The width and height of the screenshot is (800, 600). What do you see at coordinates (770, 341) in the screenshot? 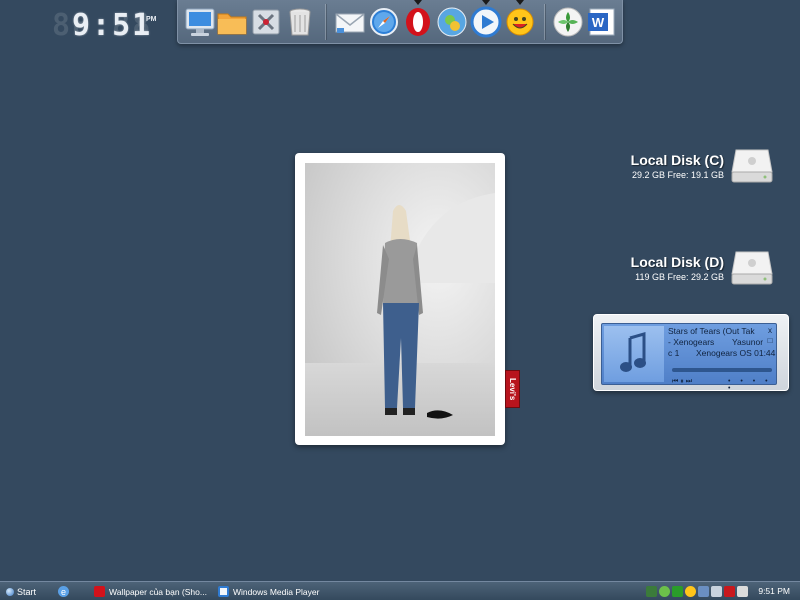
I see `minimize-icon: □` at bounding box center [770, 341].